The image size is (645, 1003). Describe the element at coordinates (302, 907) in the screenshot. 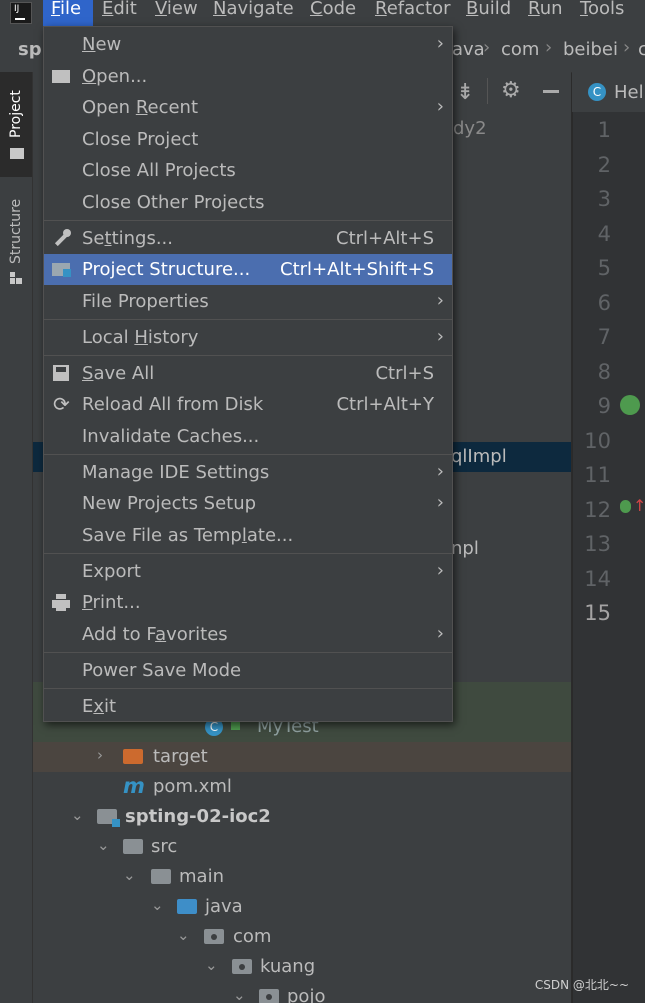

I see `tree-row-java: ⌄ java` at that location.